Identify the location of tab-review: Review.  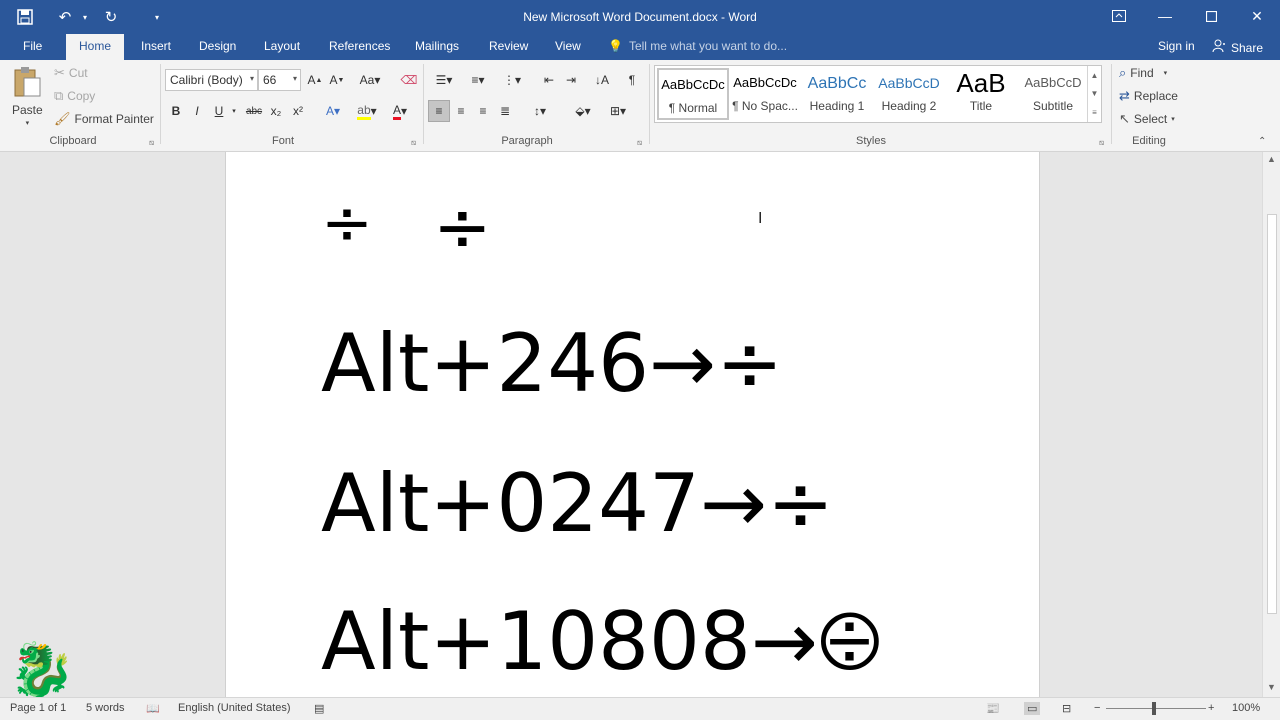
(508, 47).